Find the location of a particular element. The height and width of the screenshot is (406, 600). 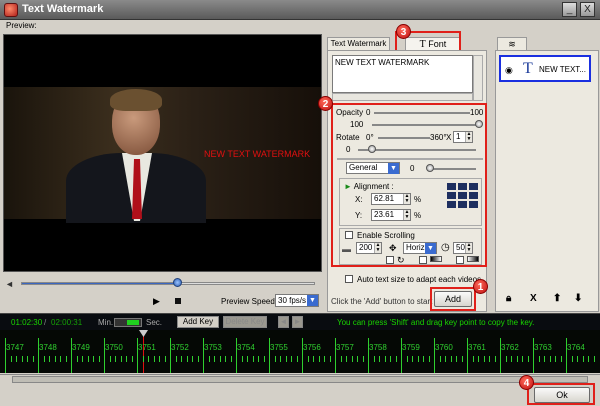

zoom-slider-thumb is located at coordinates (133, 322).